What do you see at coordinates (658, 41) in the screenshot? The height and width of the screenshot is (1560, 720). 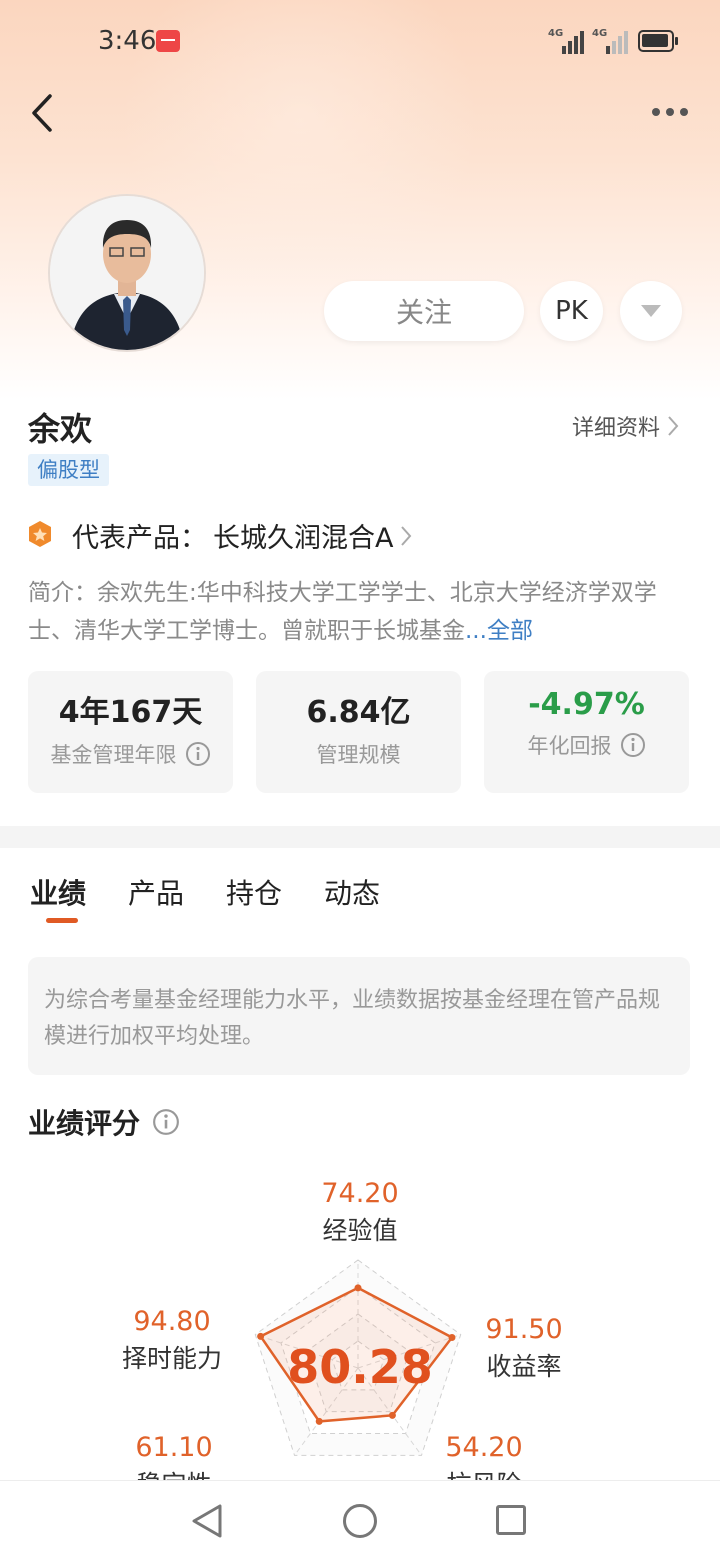 I see `battery-icon` at bounding box center [658, 41].